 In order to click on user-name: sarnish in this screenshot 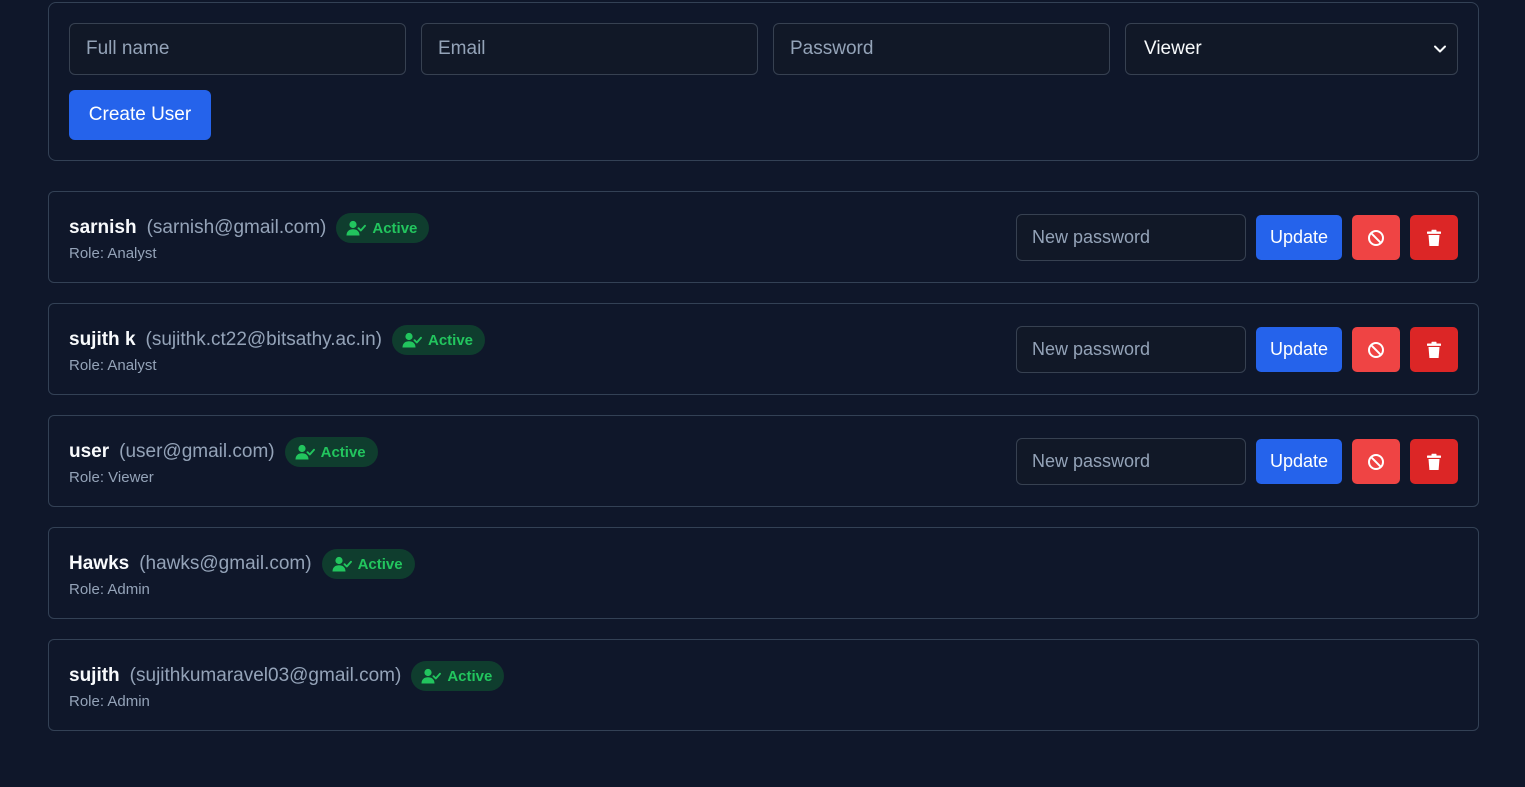, I will do `click(103, 227)`.